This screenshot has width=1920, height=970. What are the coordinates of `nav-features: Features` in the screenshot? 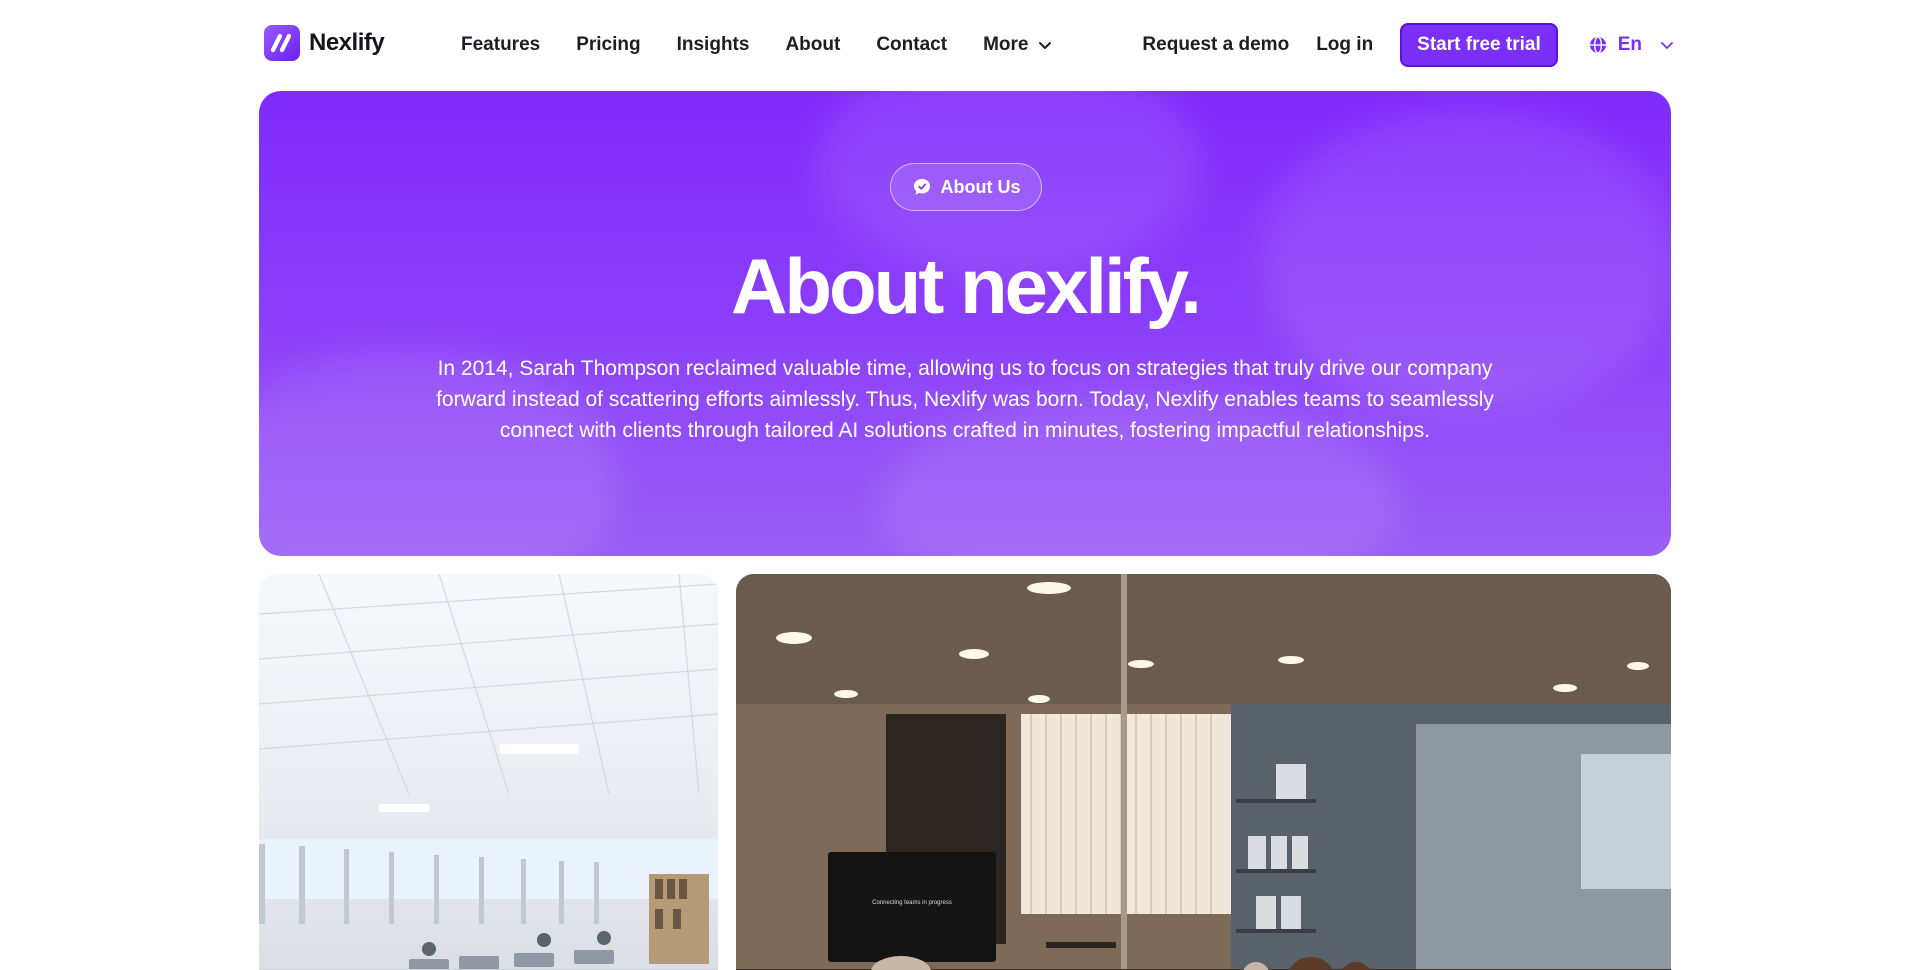 It's located at (500, 45).